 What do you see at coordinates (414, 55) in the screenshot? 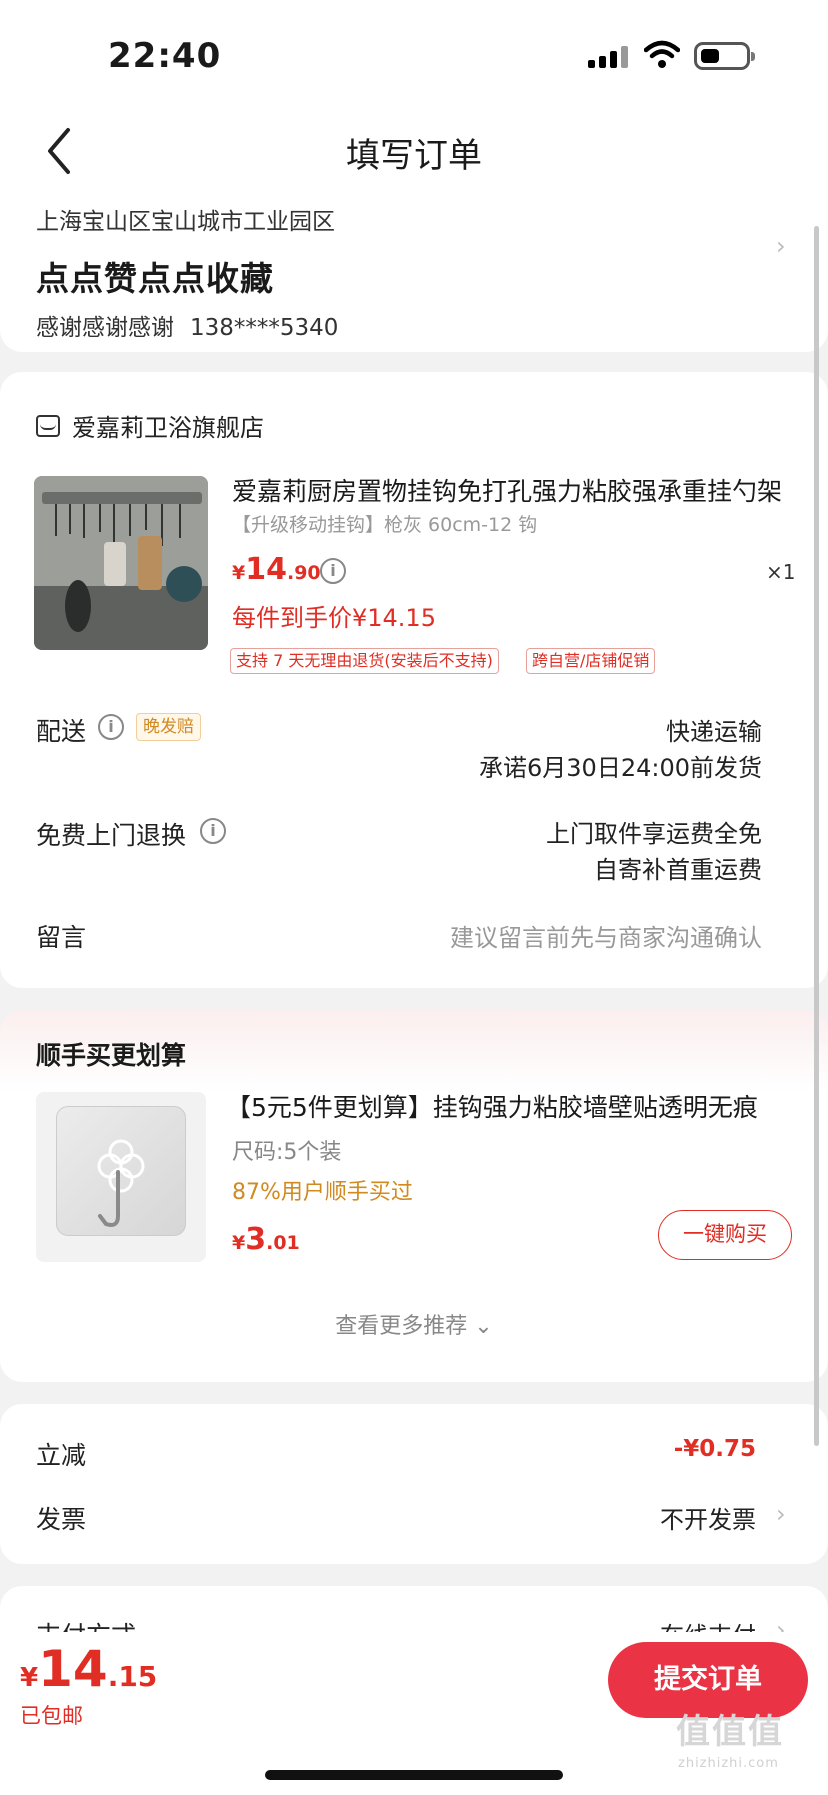
I see `status-bar: 22:40` at bounding box center [414, 55].